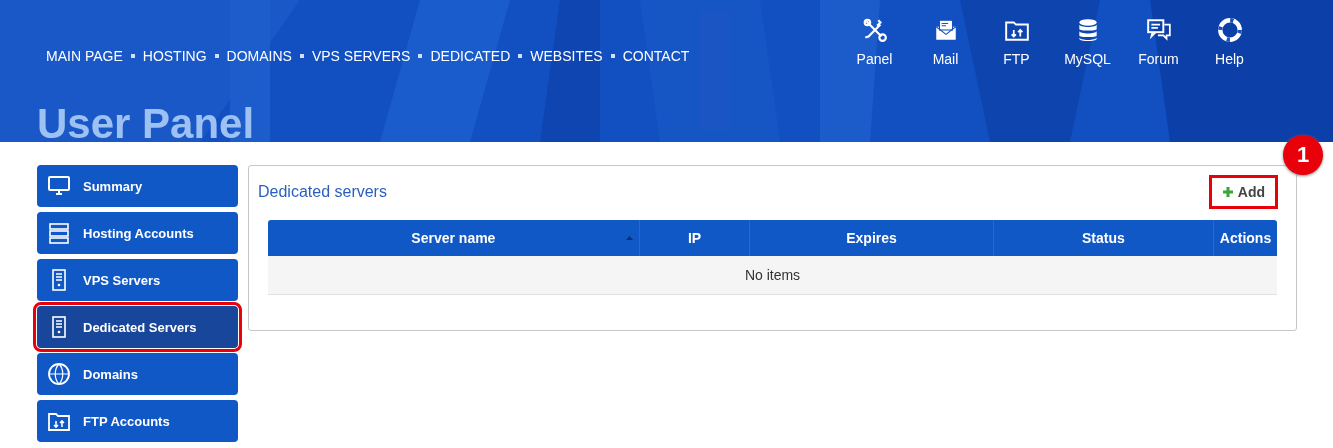 This screenshot has width=1333, height=448. Describe the element at coordinates (146, 124) in the screenshot. I see `page-title: User Panel` at that location.